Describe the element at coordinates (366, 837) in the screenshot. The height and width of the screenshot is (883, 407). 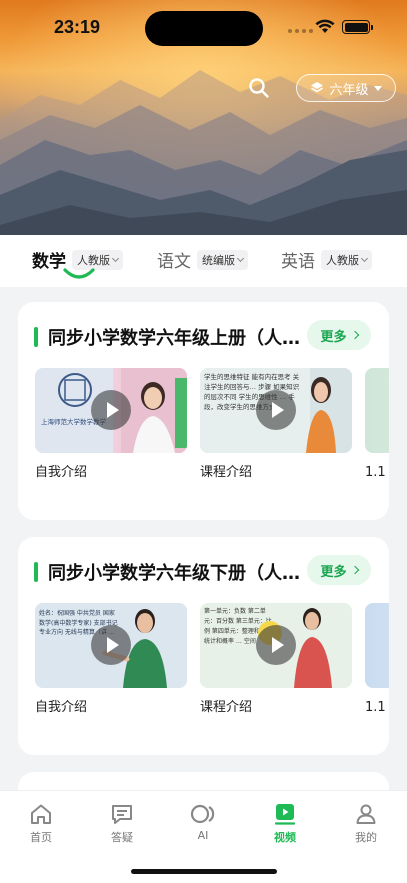
I see `tab-label: 我的` at that location.